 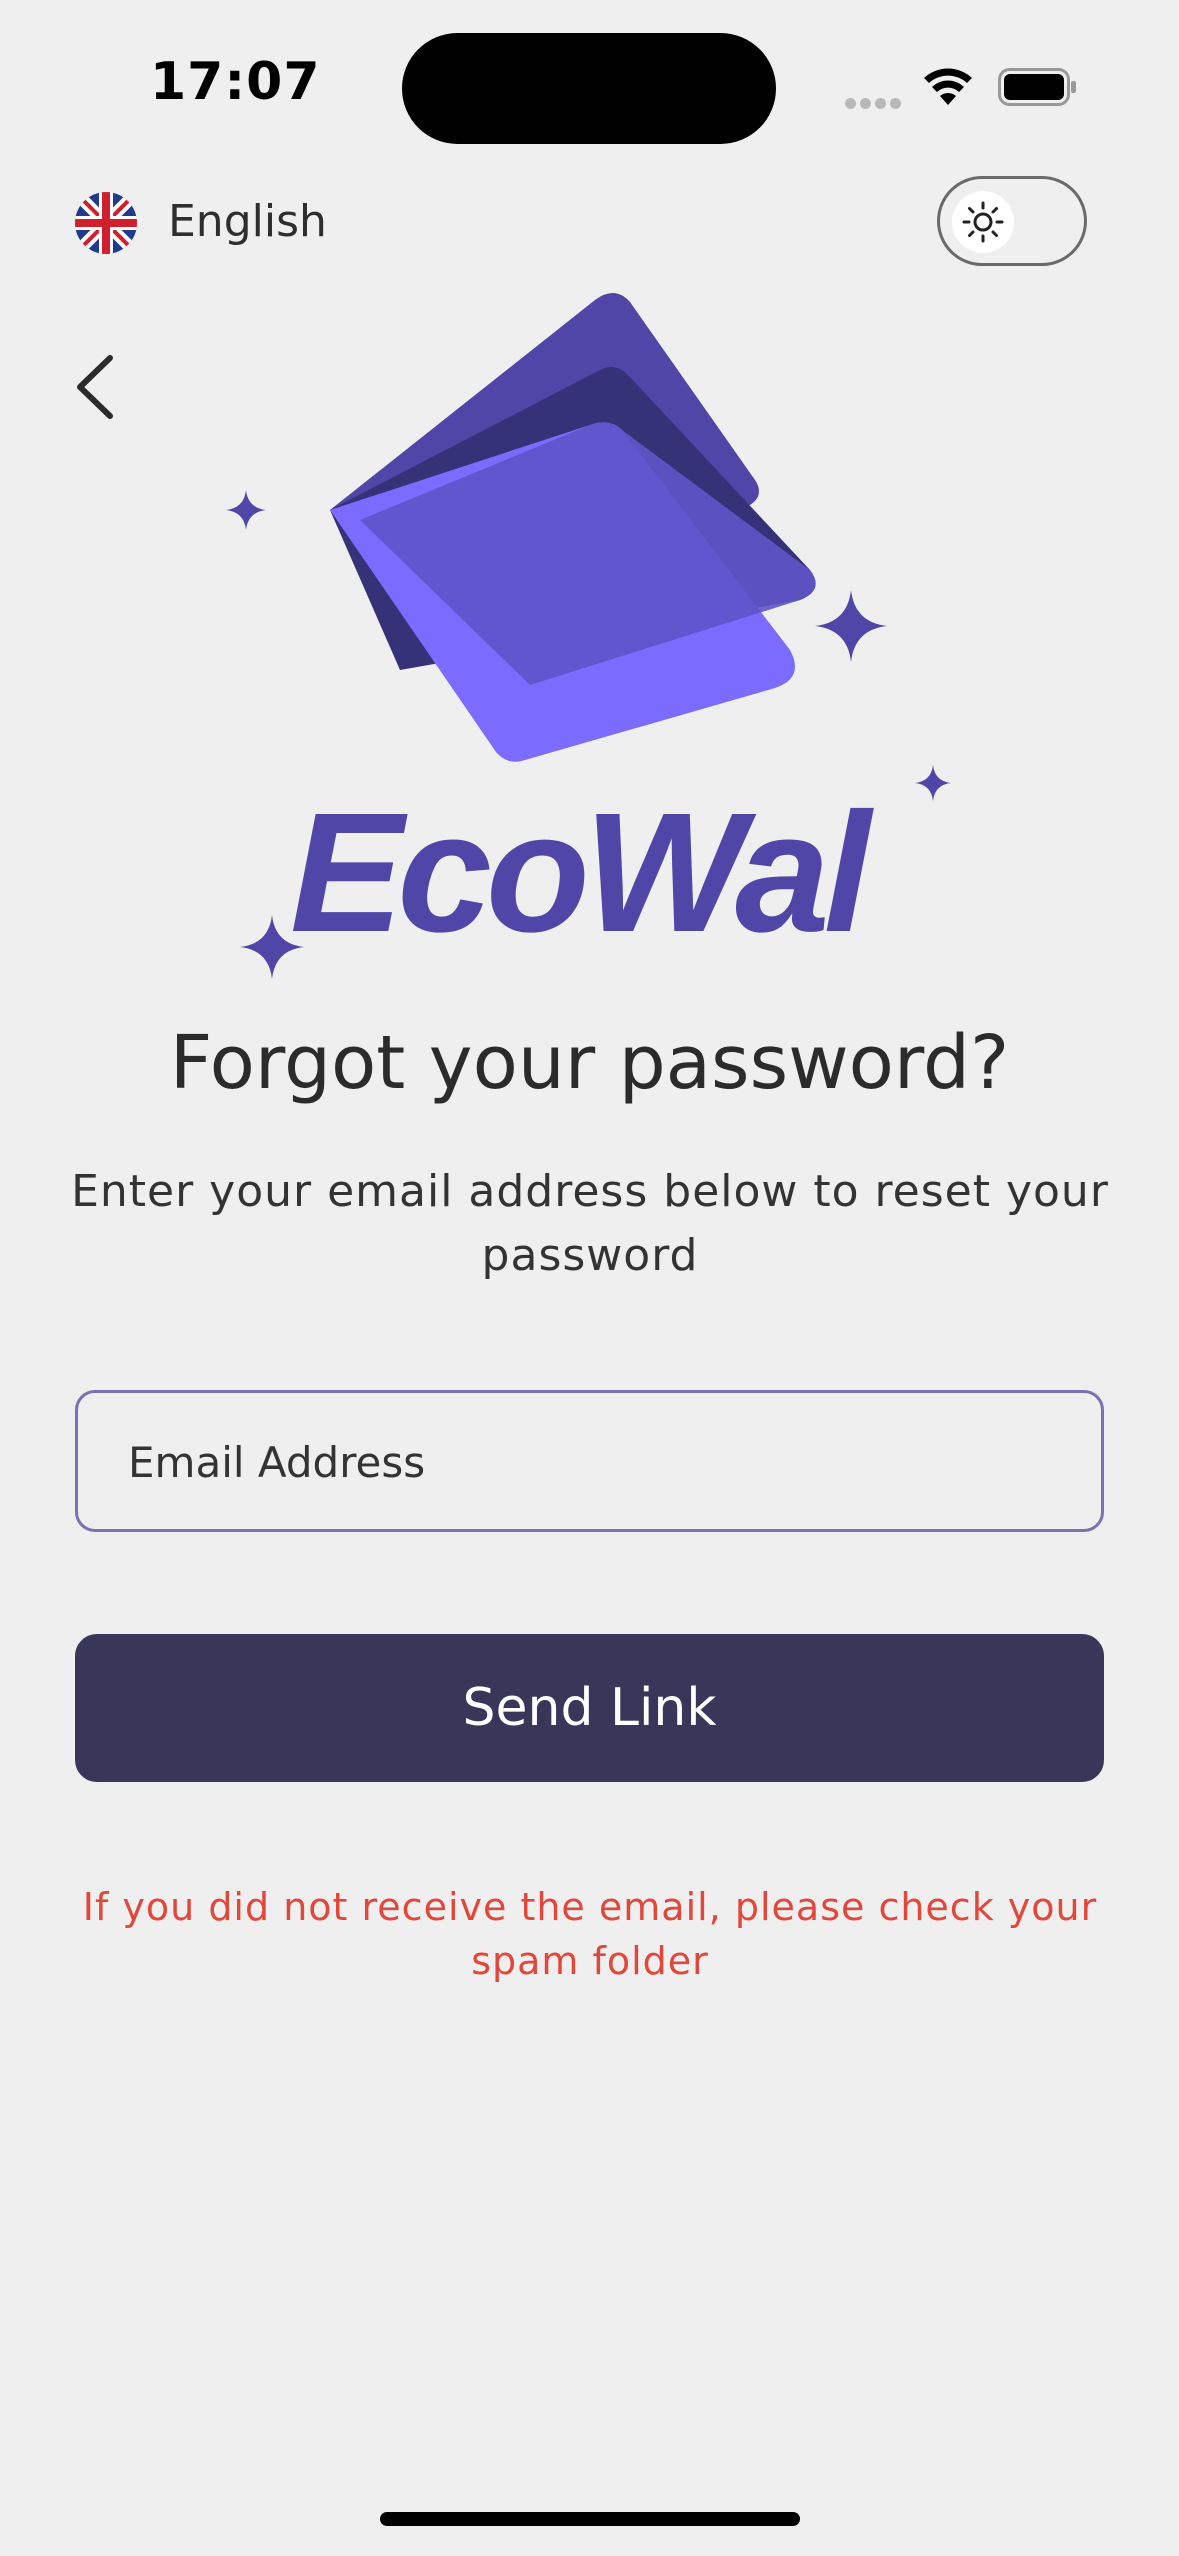 I want to click on back-button, so click(x=97, y=387).